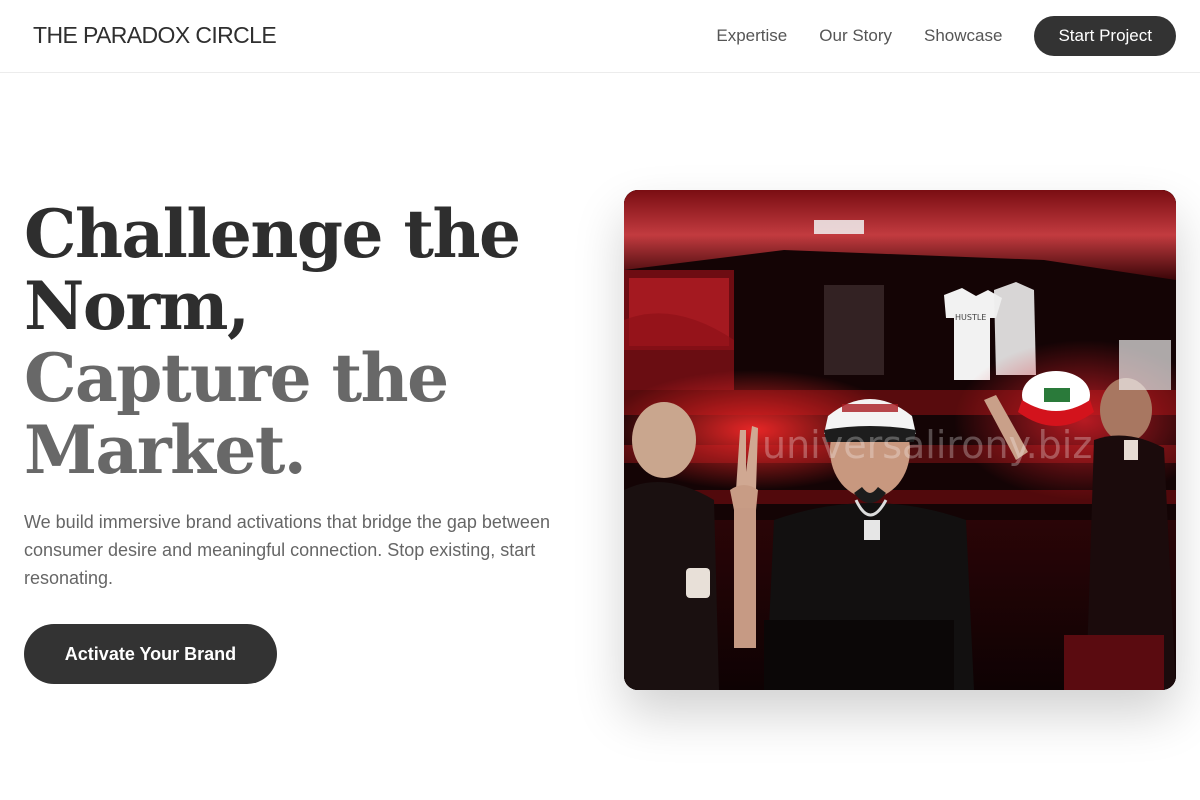  I want to click on hero-title-line-4: Market., so click(165, 450).